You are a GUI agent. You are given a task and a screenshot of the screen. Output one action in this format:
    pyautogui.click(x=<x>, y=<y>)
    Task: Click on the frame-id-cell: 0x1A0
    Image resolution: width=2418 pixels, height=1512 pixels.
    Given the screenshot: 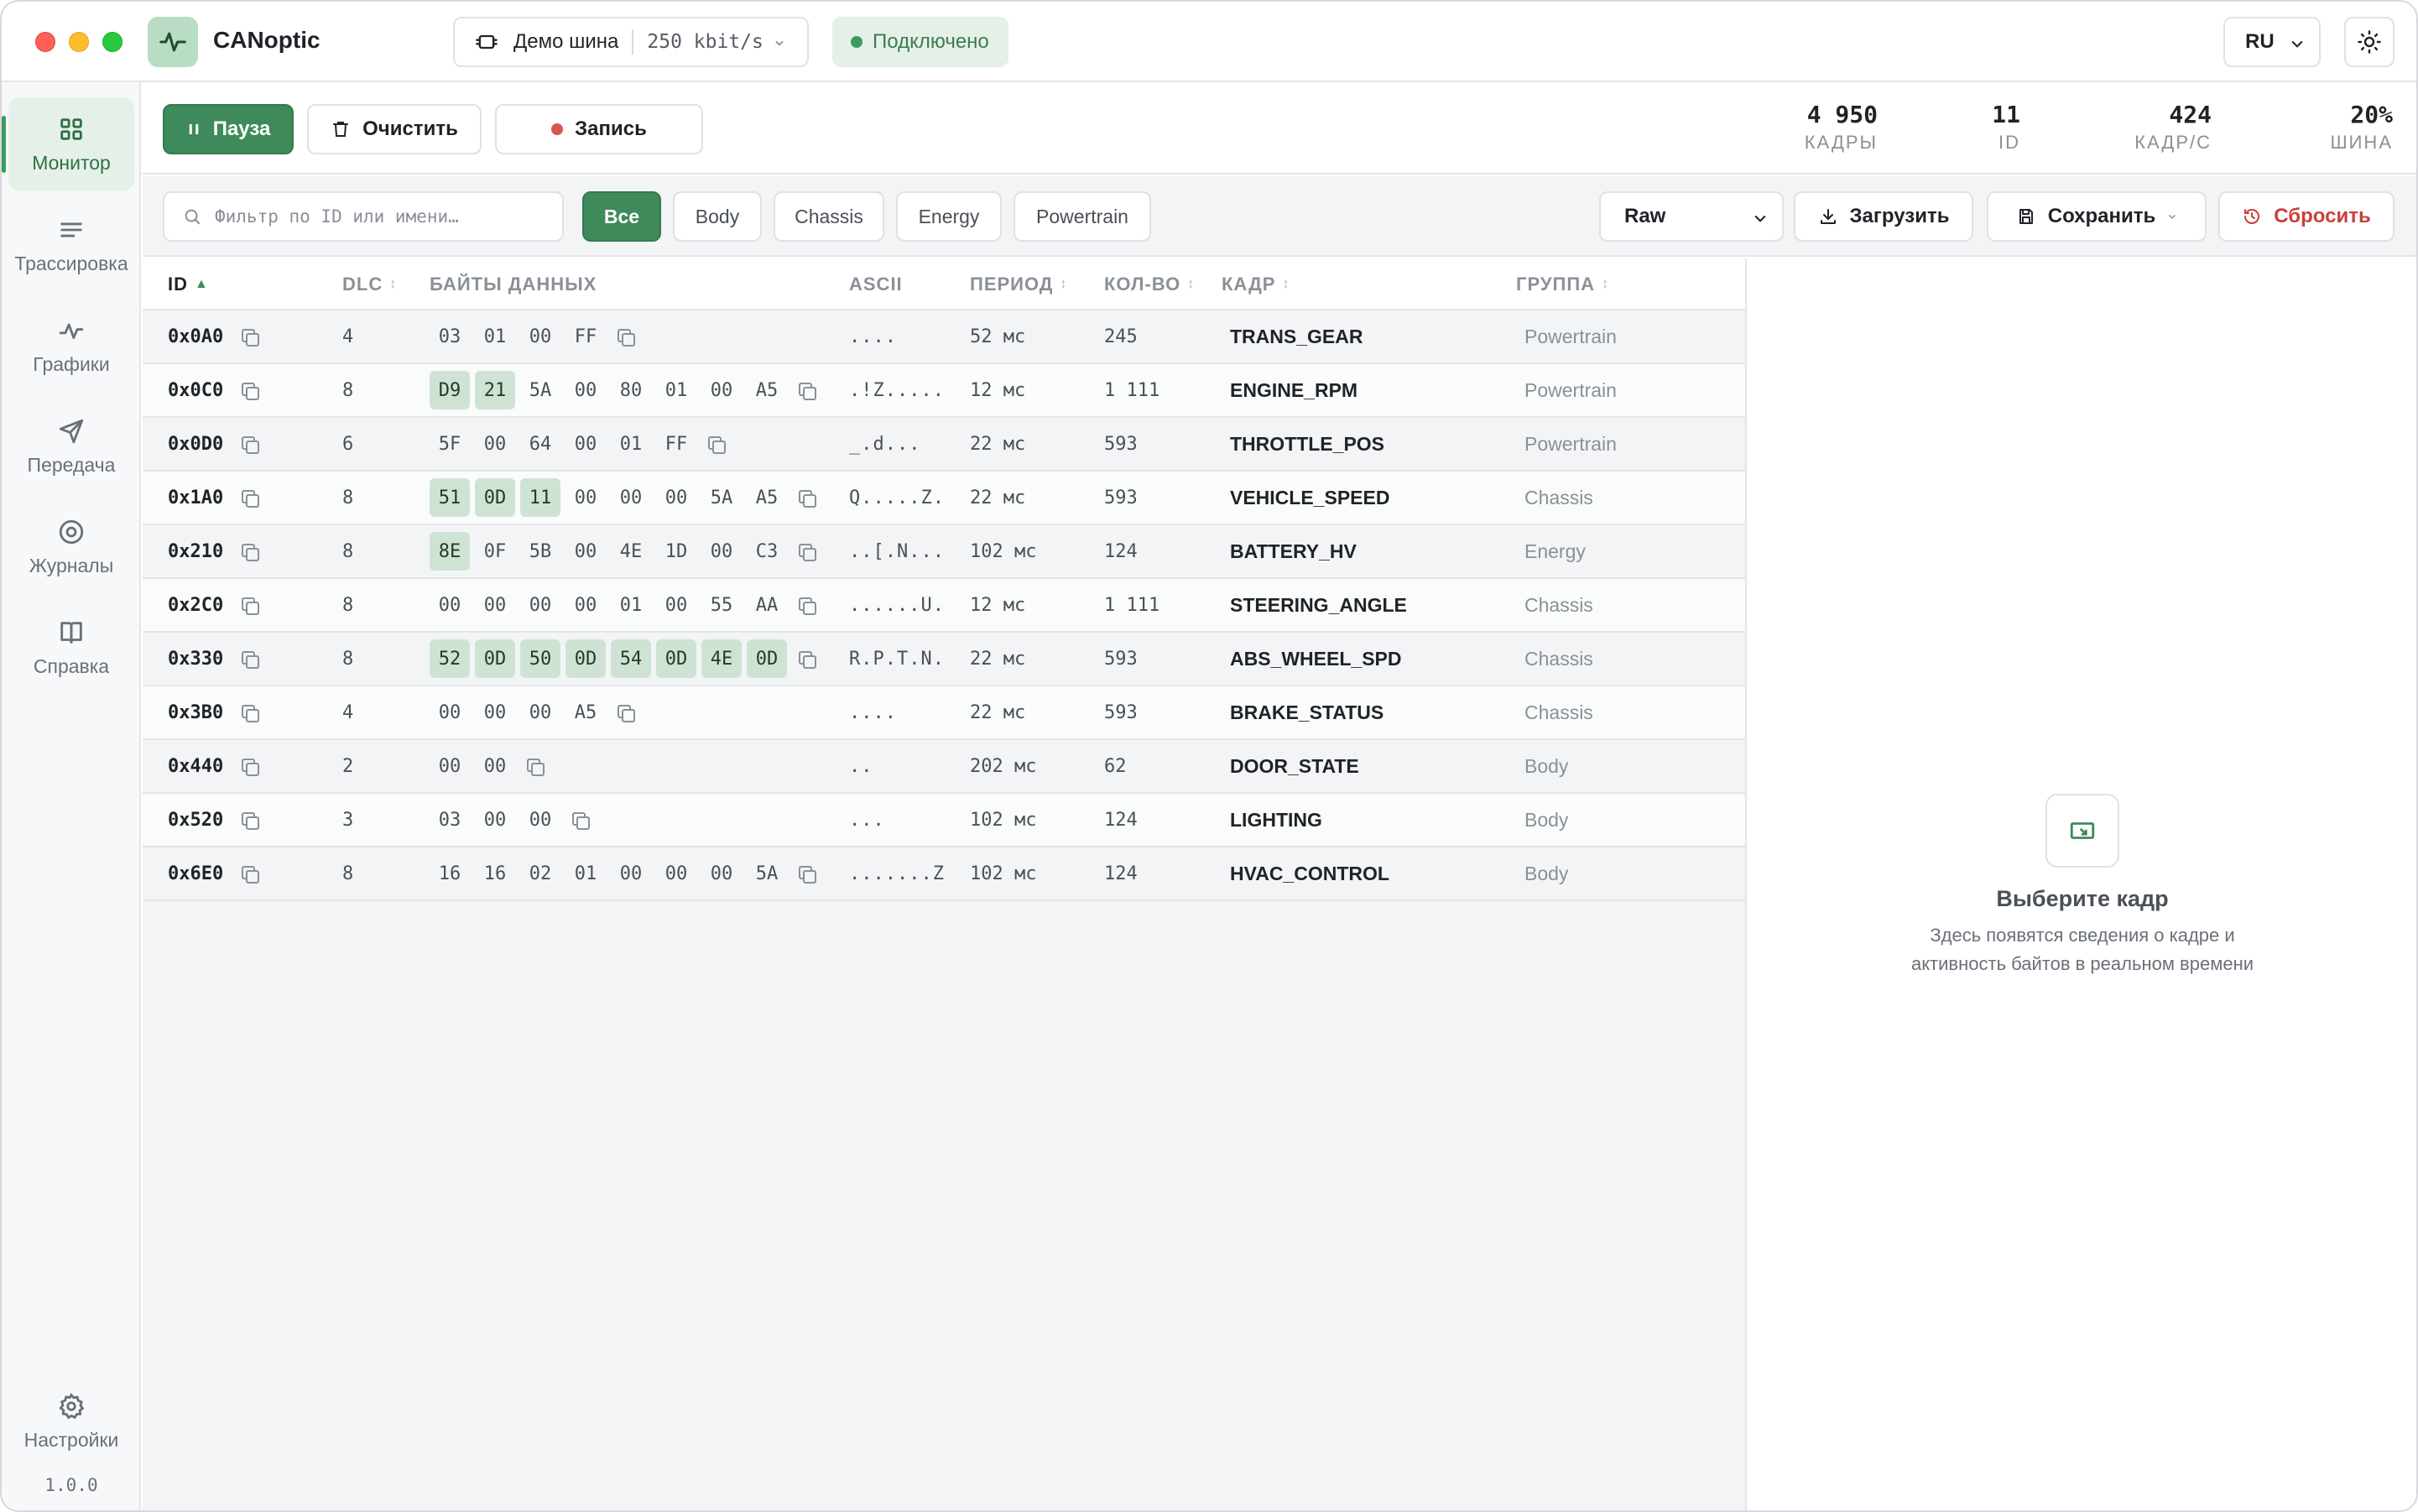 What is the action you would take?
    pyautogui.click(x=214, y=498)
    